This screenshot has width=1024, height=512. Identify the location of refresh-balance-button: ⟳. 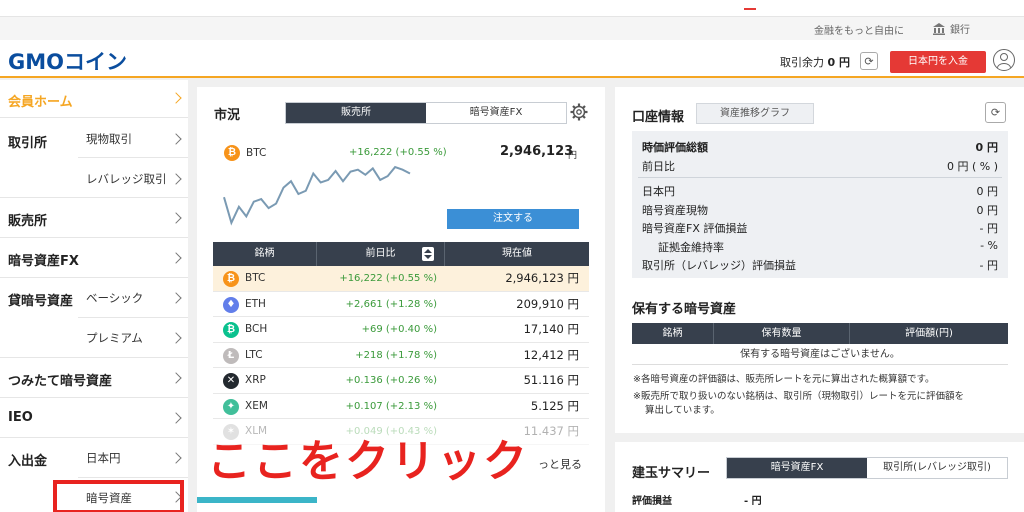
(869, 61).